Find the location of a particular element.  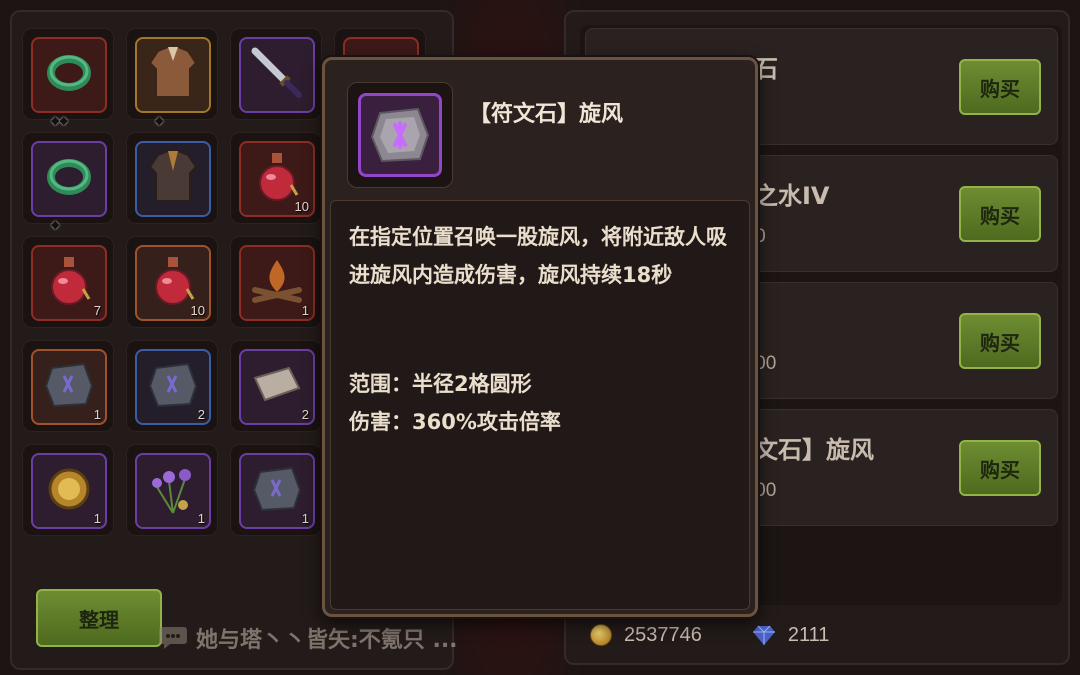

tooltip-range: 范围：半径2格圆形 is located at coordinates (440, 384).